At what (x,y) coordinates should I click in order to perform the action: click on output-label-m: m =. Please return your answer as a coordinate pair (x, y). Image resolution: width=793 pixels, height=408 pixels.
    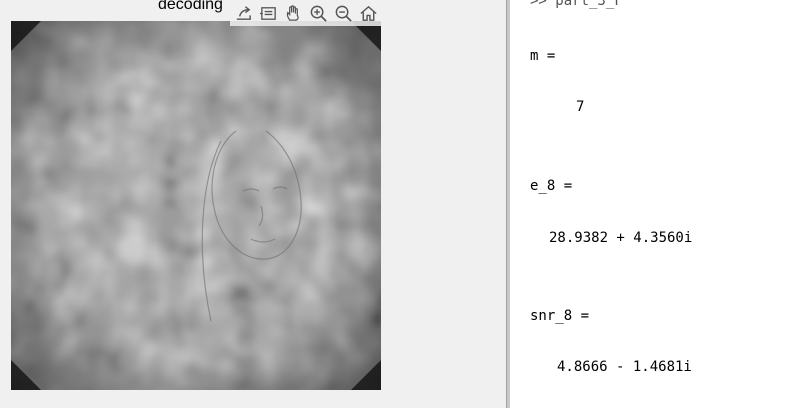
    Looking at the image, I should click on (543, 56).